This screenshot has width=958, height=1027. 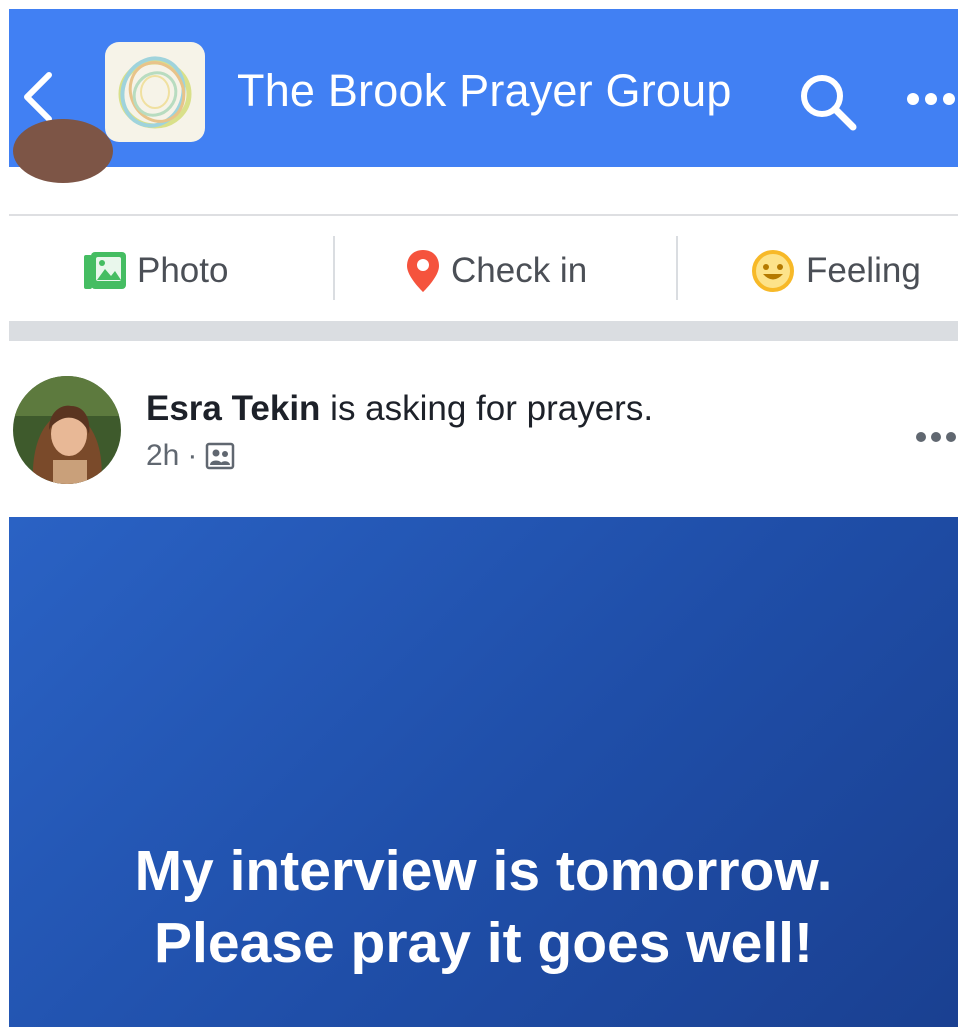 I want to click on post-headline: Esra Tekin is asking for prayers., so click(x=399, y=409).